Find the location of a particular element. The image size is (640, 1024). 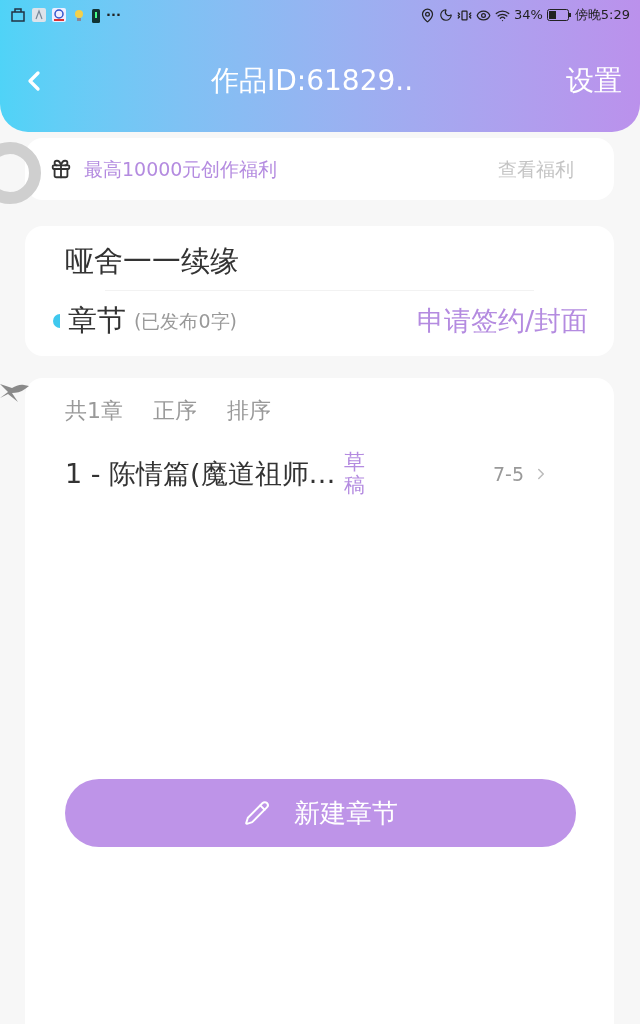

published-count: (已发布0字) is located at coordinates (185, 321).